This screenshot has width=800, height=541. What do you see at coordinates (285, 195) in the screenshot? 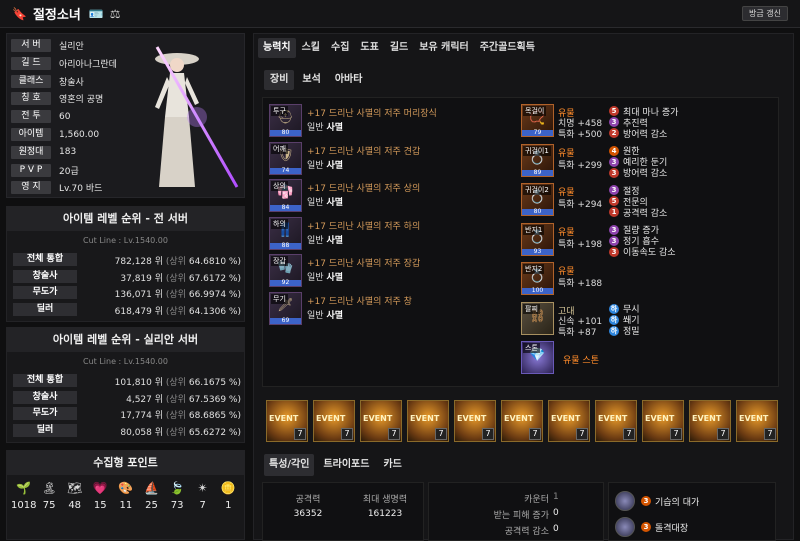
I see `equipment-icon: 👘 상의 84` at bounding box center [285, 195].